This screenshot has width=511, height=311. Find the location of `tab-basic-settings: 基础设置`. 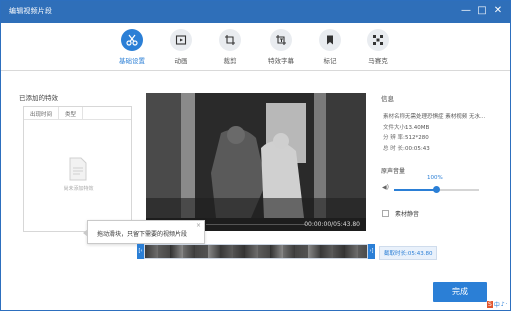

tab-basic-settings: 基础设置 is located at coordinates (132, 47).